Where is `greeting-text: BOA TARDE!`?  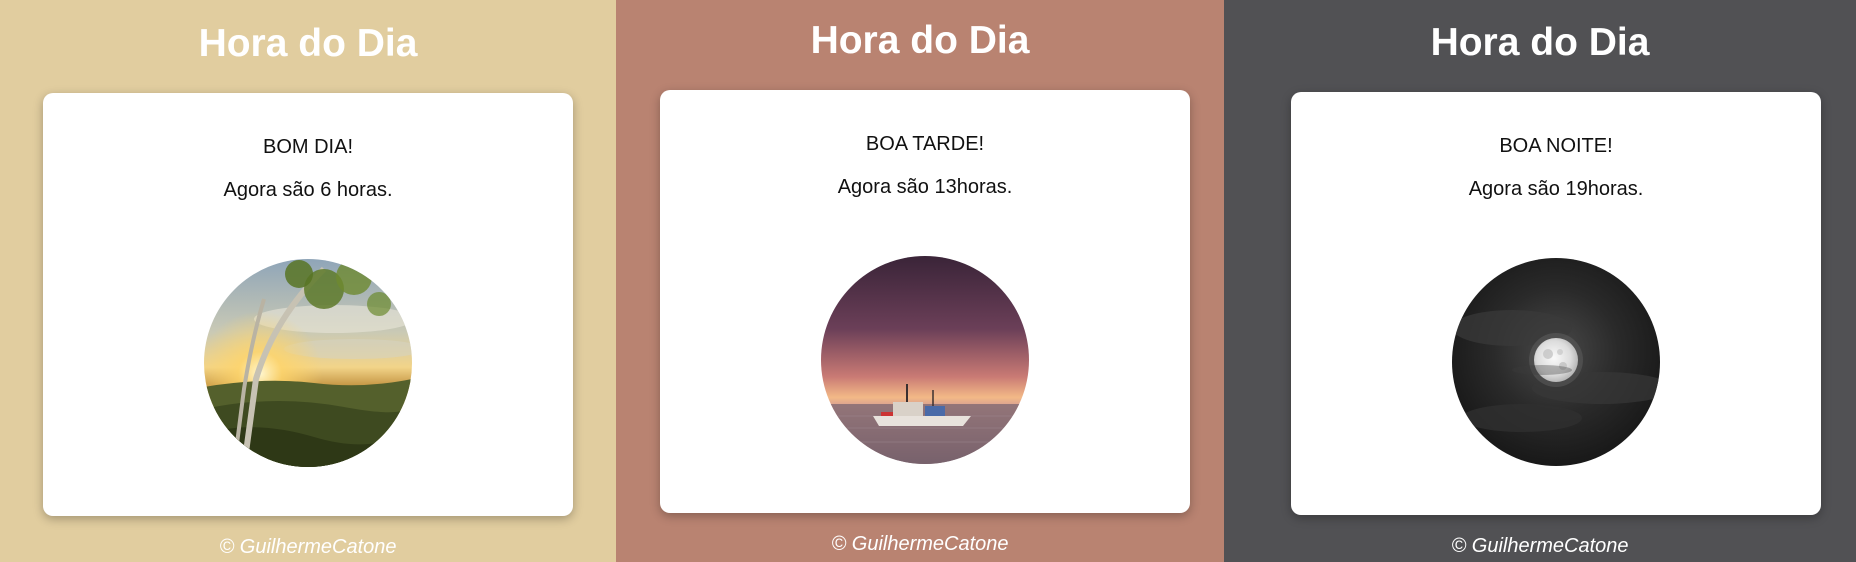
greeting-text: BOA TARDE! is located at coordinates (925, 144).